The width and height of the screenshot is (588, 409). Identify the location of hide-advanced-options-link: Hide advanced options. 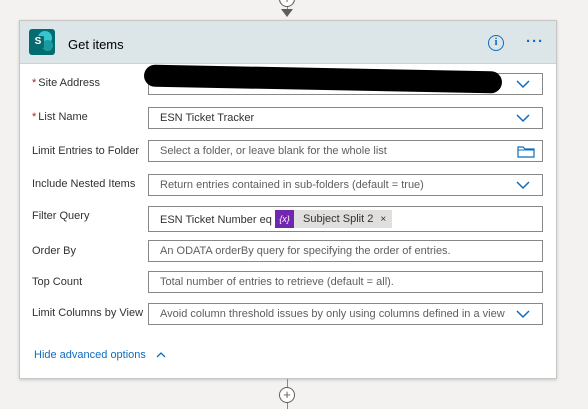
(90, 355).